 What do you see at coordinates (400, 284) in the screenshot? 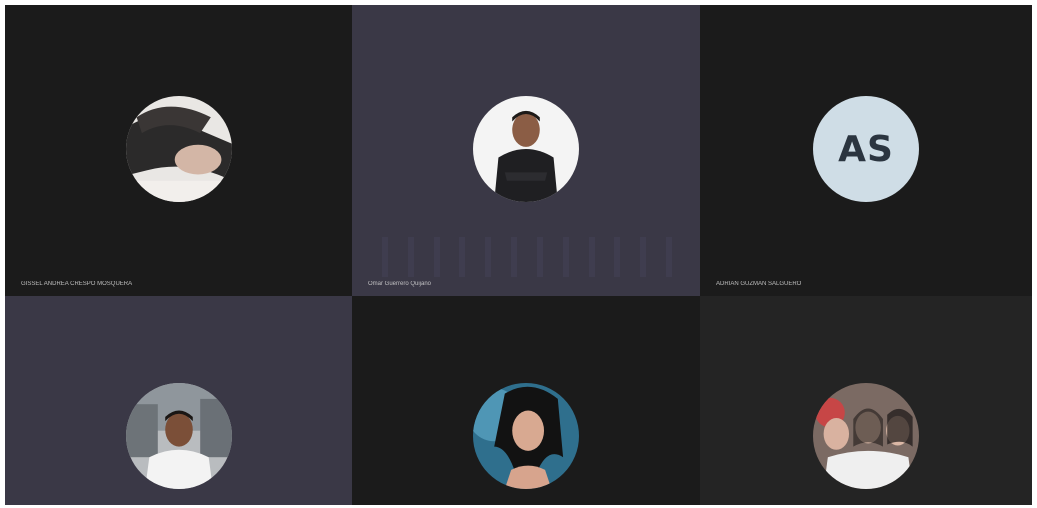
I see `participant-name-2: Omar Guerrero Quijano` at bounding box center [400, 284].